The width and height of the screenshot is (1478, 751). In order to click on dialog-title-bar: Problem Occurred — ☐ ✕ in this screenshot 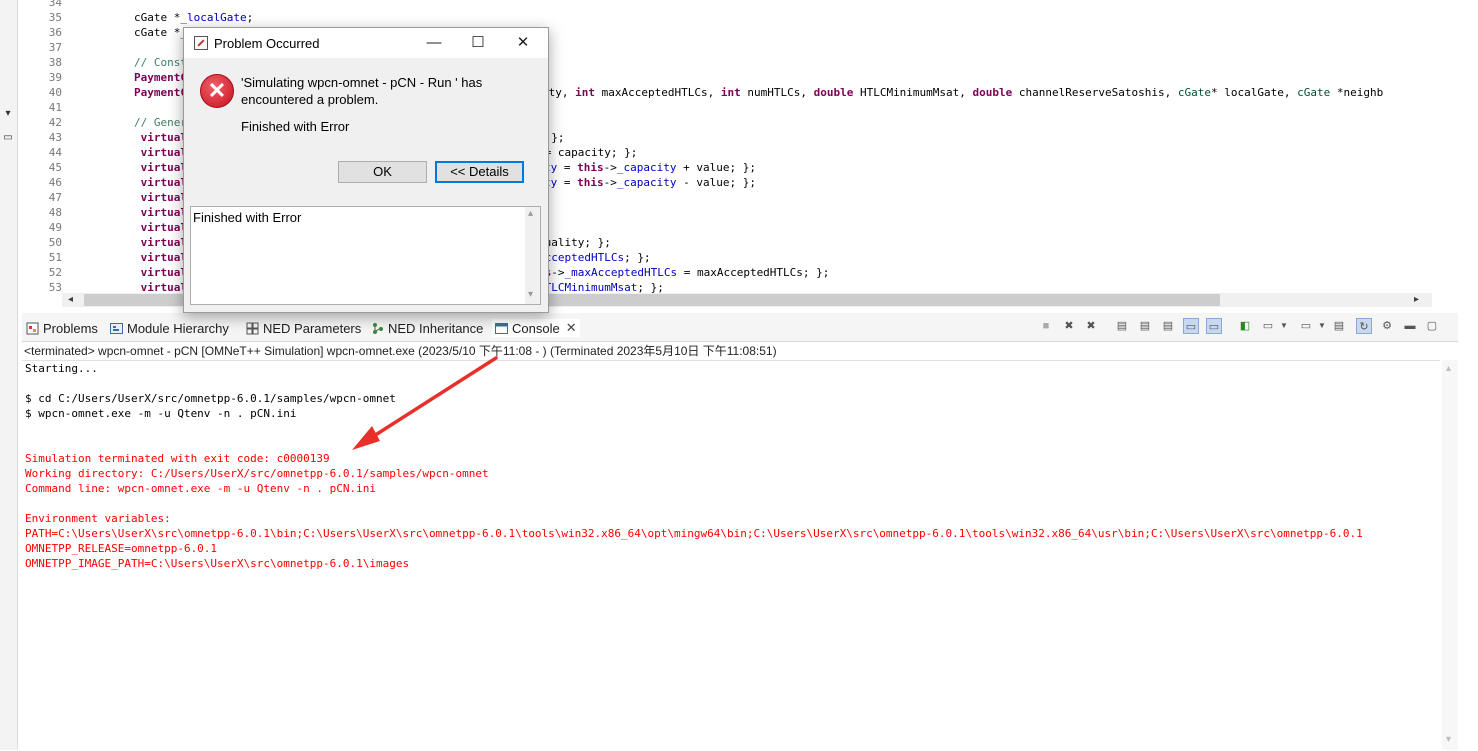, I will do `click(366, 43)`.